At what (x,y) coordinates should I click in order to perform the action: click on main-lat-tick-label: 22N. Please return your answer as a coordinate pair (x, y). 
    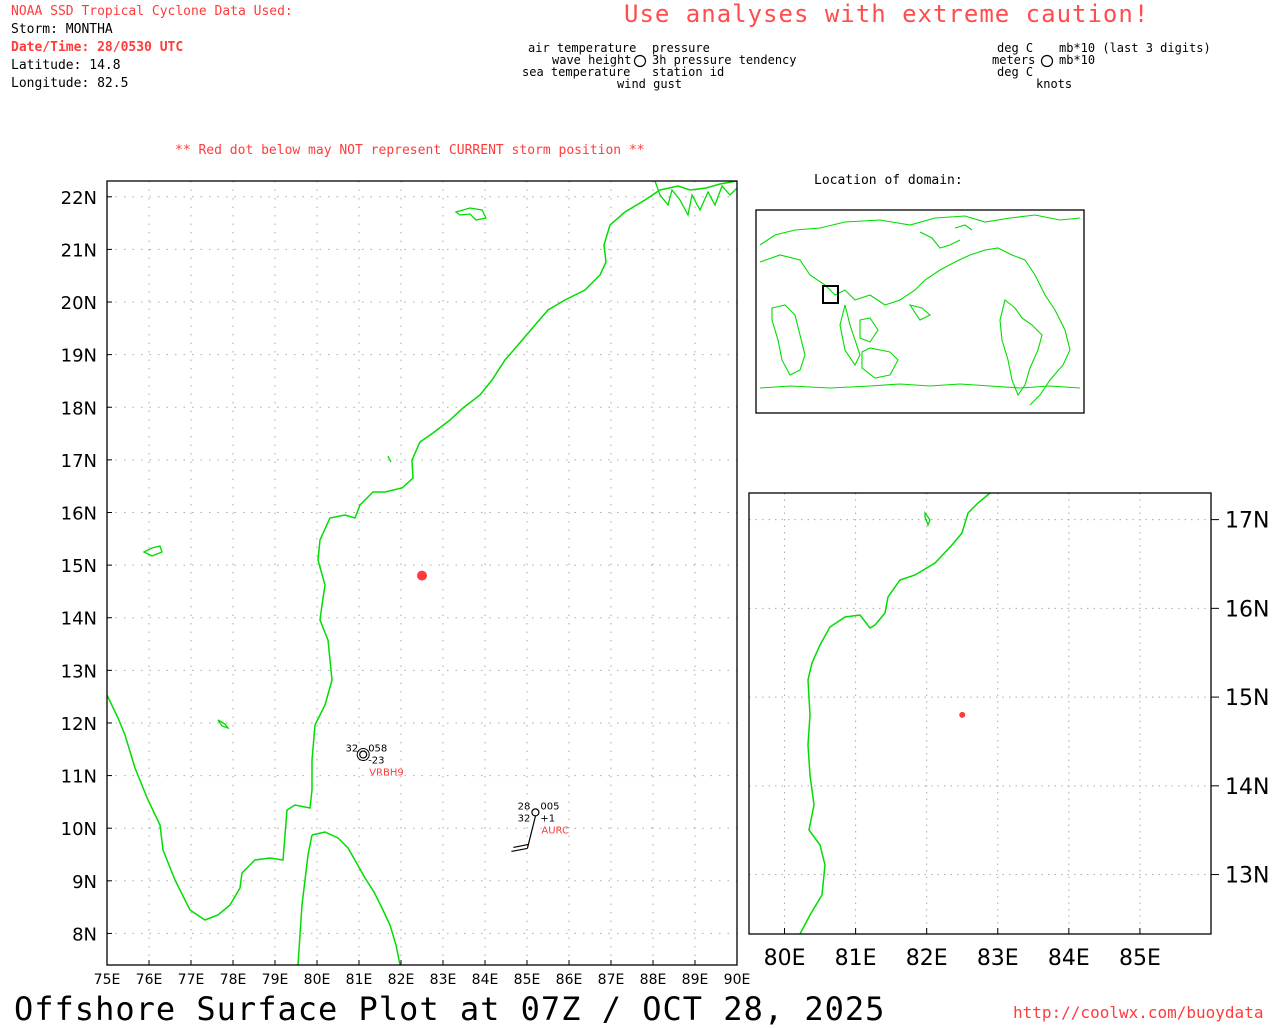
    Looking at the image, I should click on (79, 198).